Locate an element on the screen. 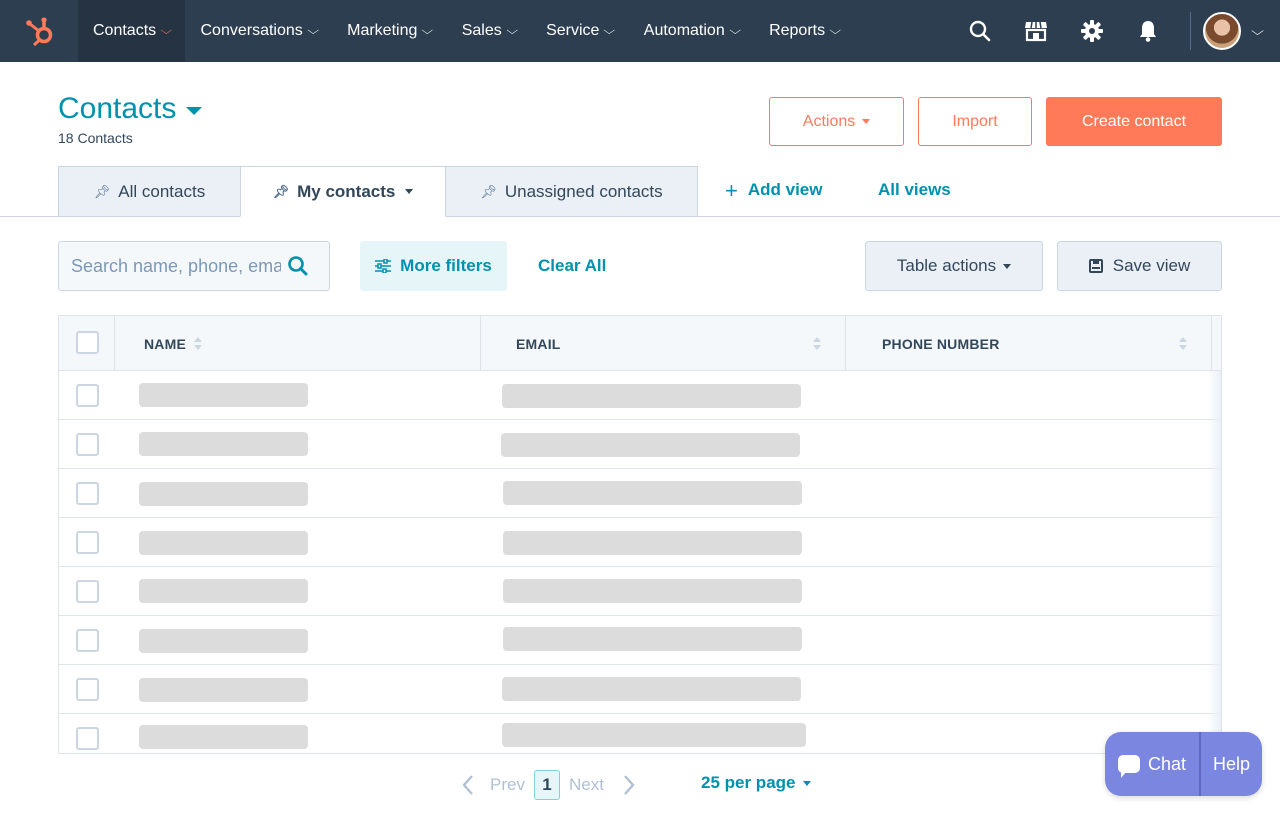 The width and height of the screenshot is (1280, 814). settings-icon is located at coordinates (1092, 31).